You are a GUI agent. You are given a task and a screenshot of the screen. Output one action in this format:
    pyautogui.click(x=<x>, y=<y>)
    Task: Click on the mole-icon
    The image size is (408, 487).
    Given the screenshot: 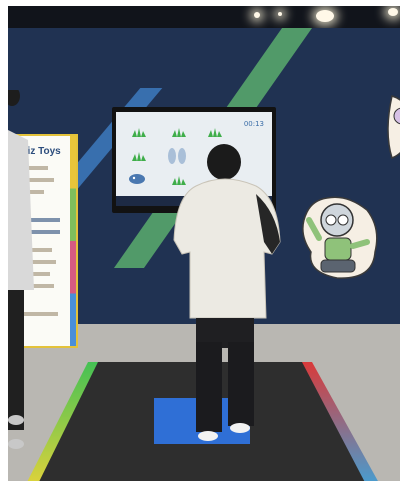 What is the action you would take?
    pyautogui.click(x=137, y=179)
    